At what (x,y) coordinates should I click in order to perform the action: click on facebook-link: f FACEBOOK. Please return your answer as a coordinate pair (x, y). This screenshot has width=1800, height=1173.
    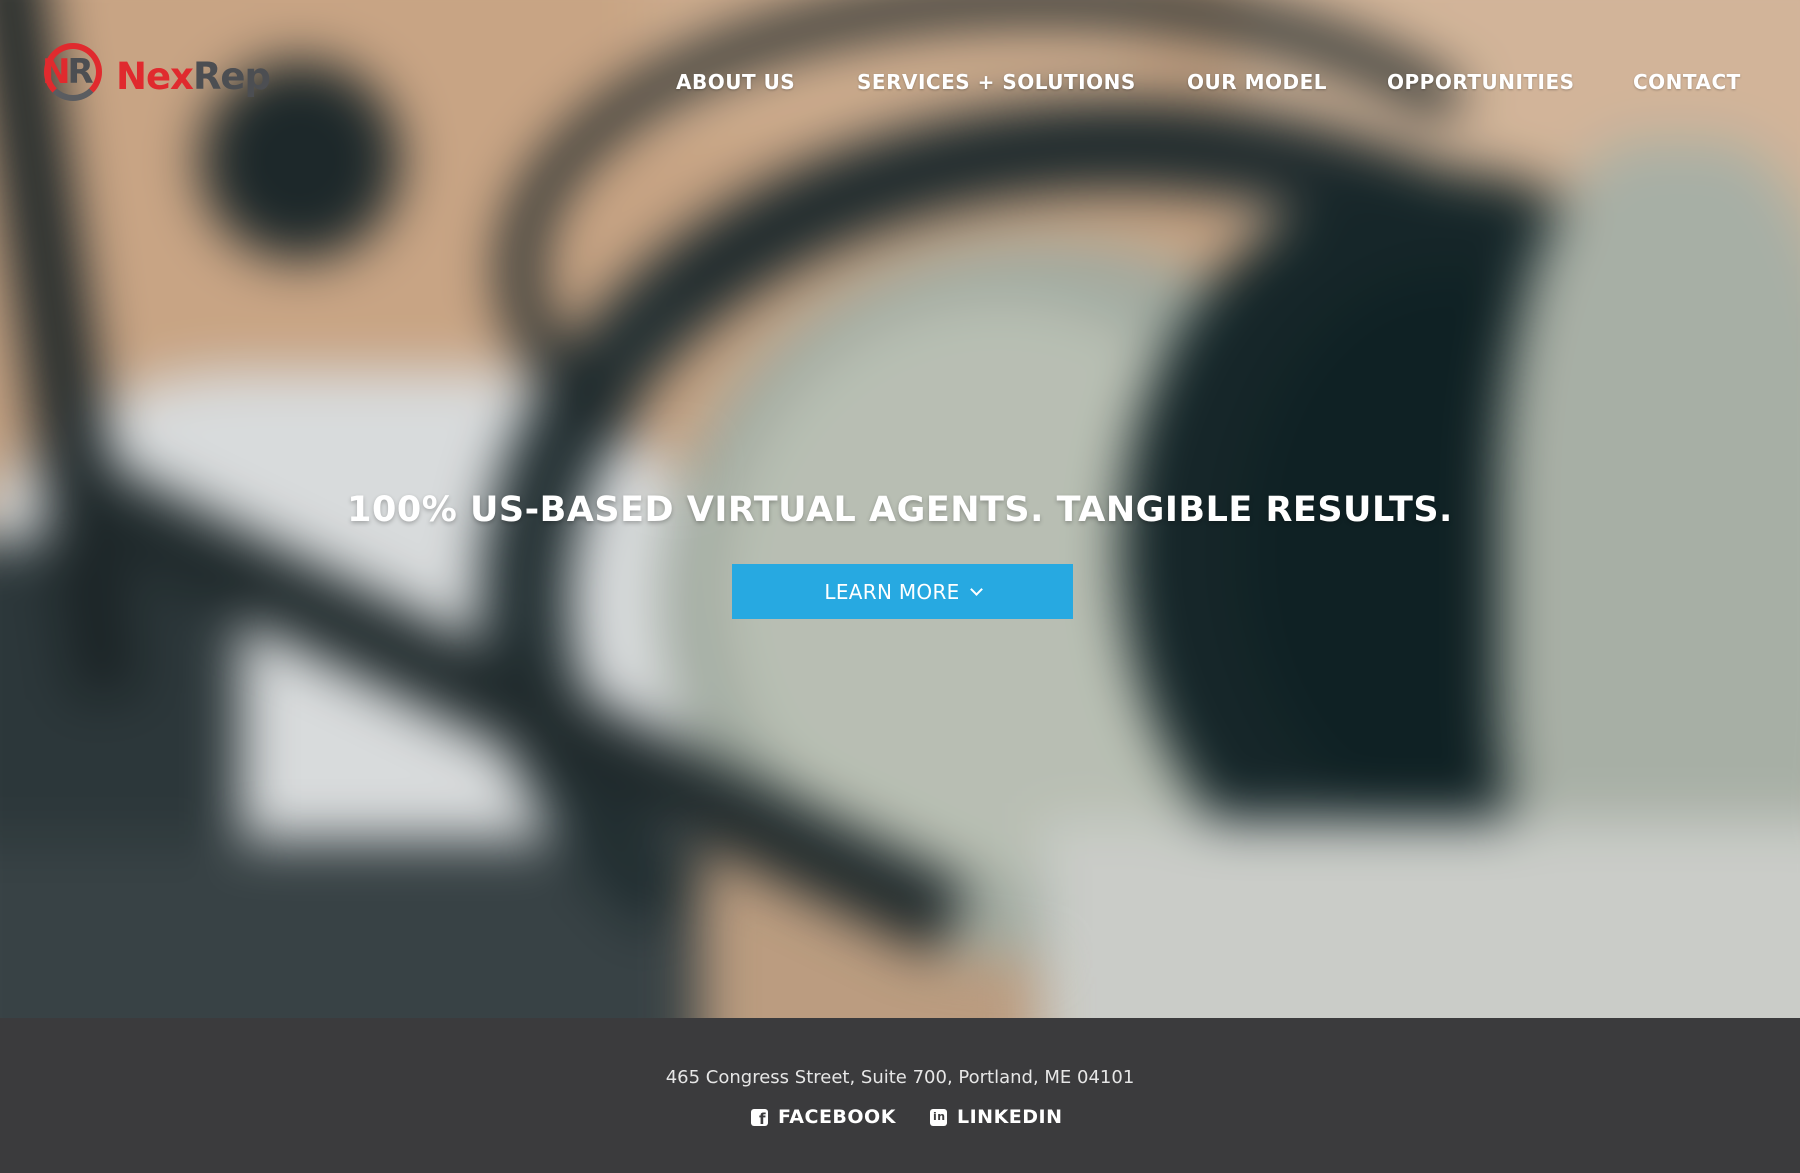
    Looking at the image, I should click on (823, 1117).